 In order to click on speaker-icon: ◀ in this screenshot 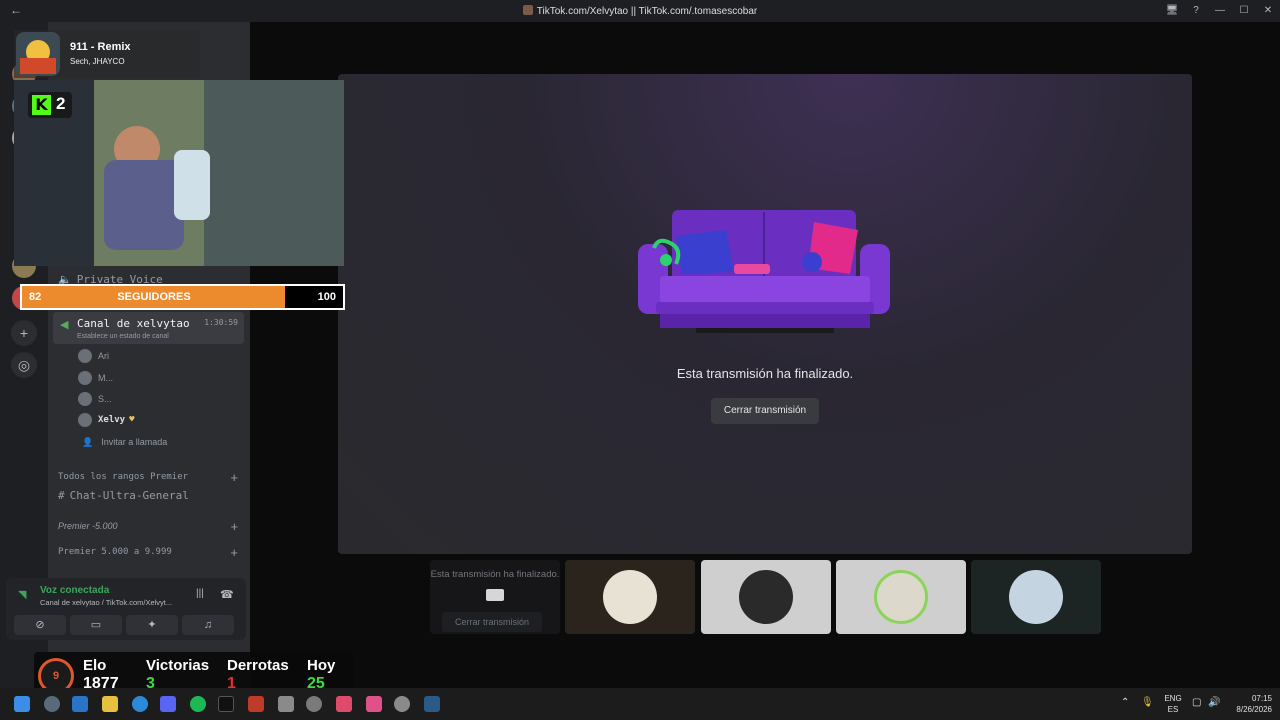, I will do `click(64, 325)`.